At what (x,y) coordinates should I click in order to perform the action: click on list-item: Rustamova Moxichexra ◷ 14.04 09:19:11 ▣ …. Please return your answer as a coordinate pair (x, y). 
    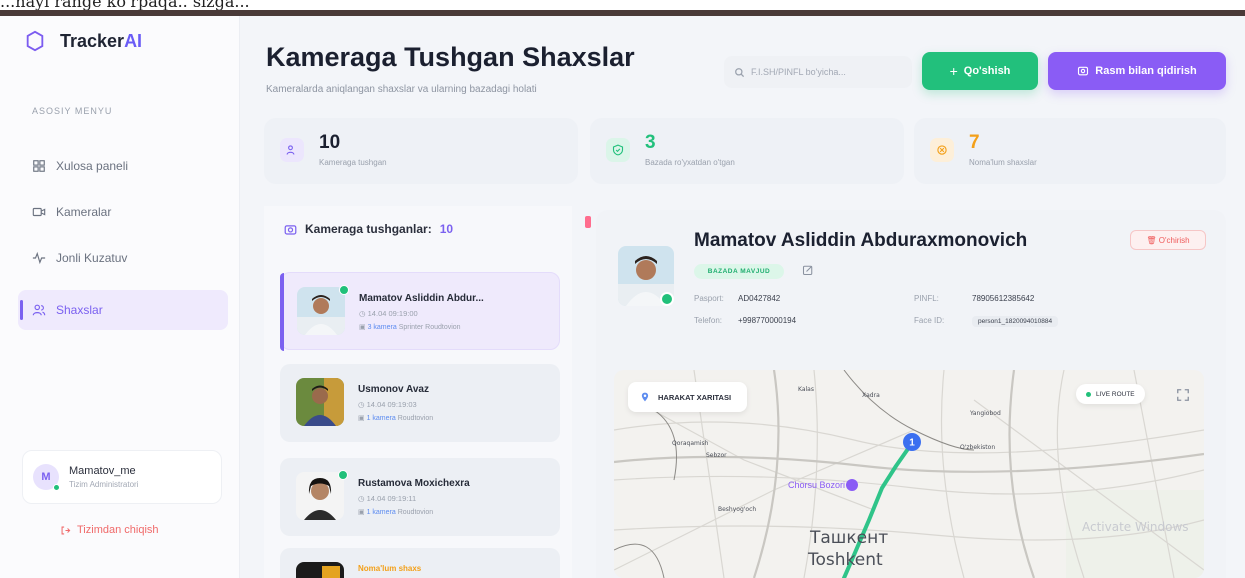
    Looking at the image, I should click on (420, 497).